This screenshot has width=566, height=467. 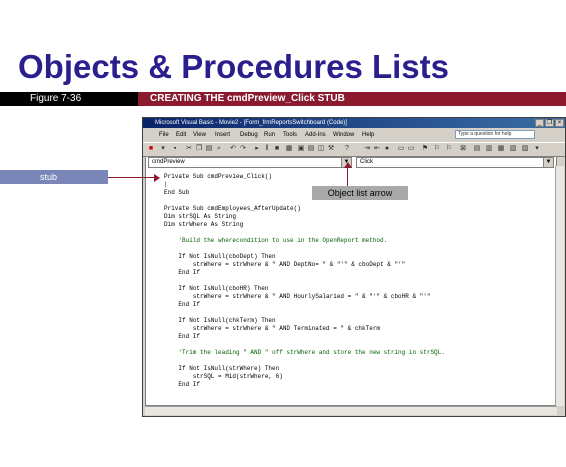 What do you see at coordinates (358, 217) in the screenshot?
I see `code-line: Dim strSQL As String` at bounding box center [358, 217].